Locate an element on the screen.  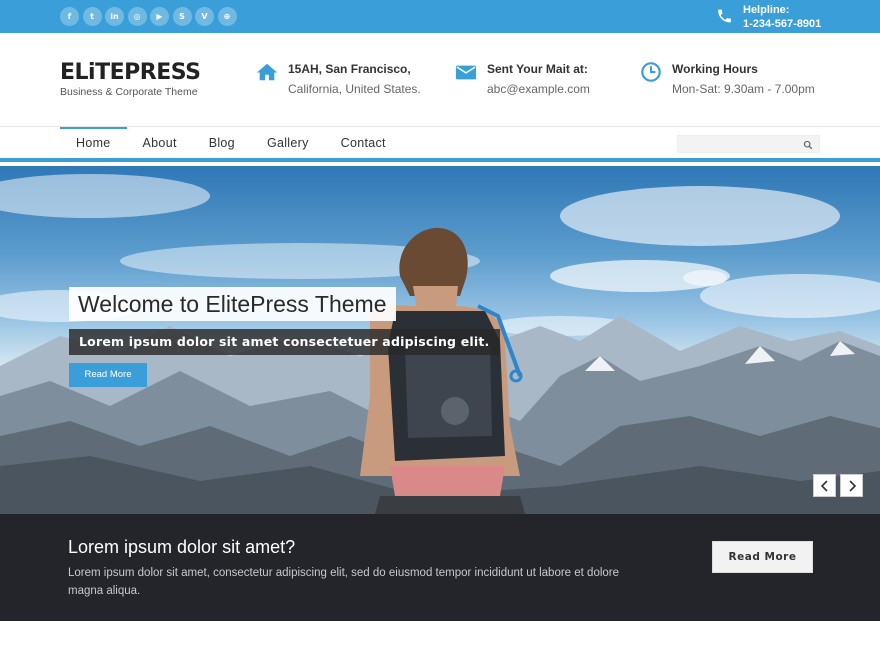
youtube-icon: ▶ is located at coordinates (159, 16).